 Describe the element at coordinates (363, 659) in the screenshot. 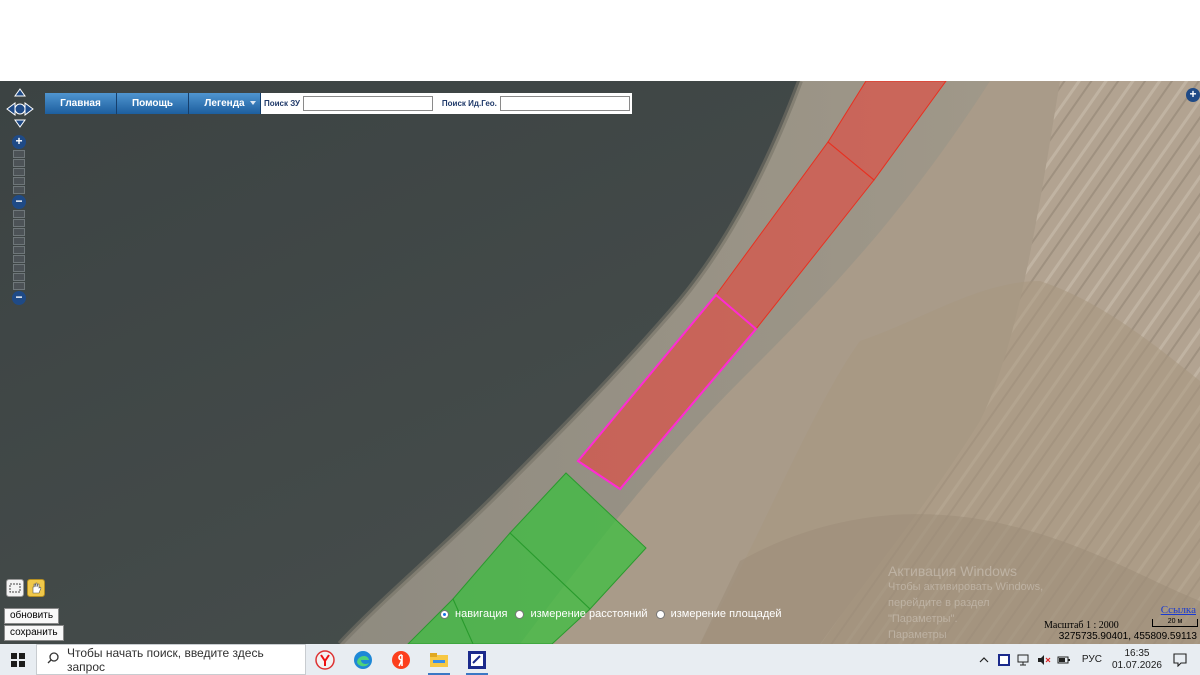

I see `edge-icon` at that location.